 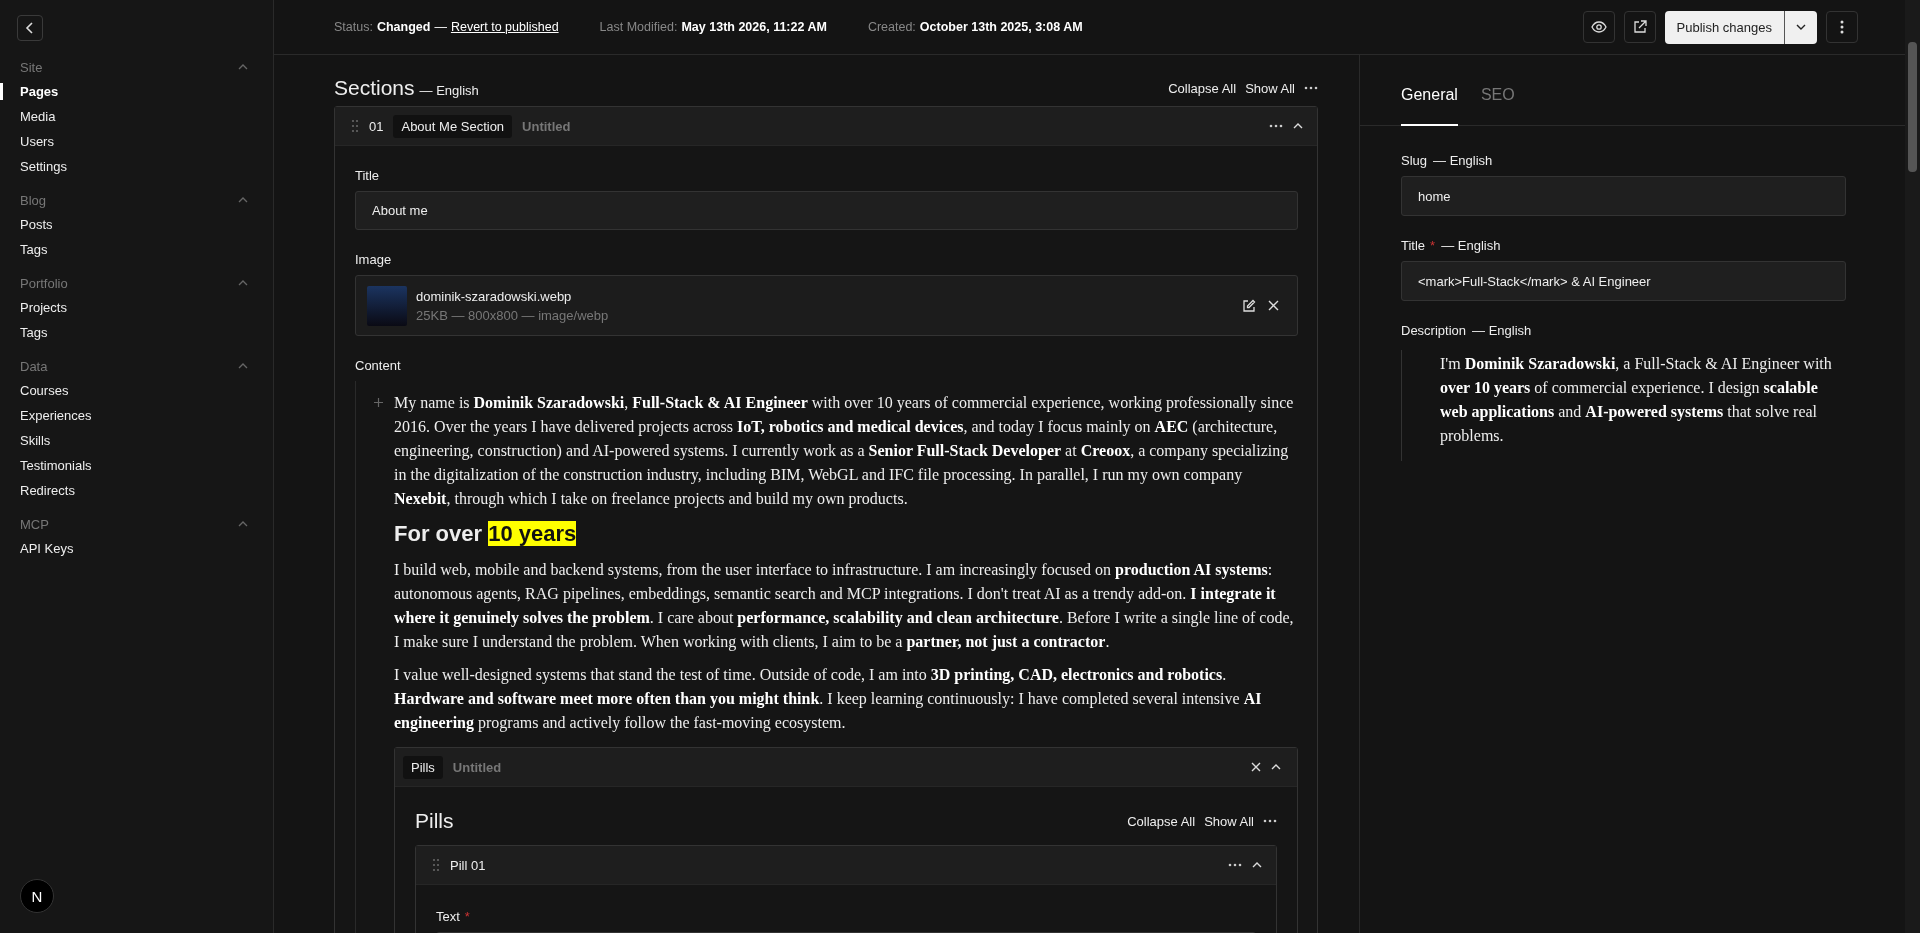 What do you see at coordinates (828, 699) in the screenshot?
I see `paragraph: I value well-designed systems that stand the test of time. Outside of code, I am into 3D printing, CAD, electronics and robotics. Hardware and software meet more often than you might think. I keep learning continuously: I have completed several intensive AI engineering programs and actively follow the fast-moving ecosystem.` at bounding box center [828, 699].